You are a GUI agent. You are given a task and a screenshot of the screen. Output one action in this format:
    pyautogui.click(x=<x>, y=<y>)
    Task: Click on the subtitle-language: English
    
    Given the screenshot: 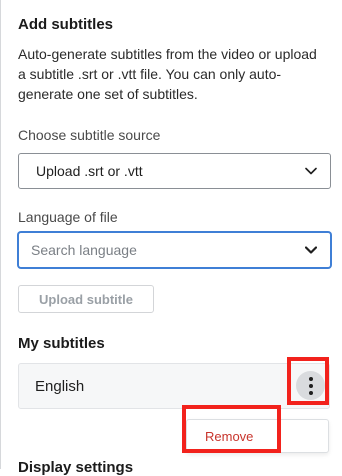 What is the action you would take?
    pyautogui.click(x=60, y=386)
    